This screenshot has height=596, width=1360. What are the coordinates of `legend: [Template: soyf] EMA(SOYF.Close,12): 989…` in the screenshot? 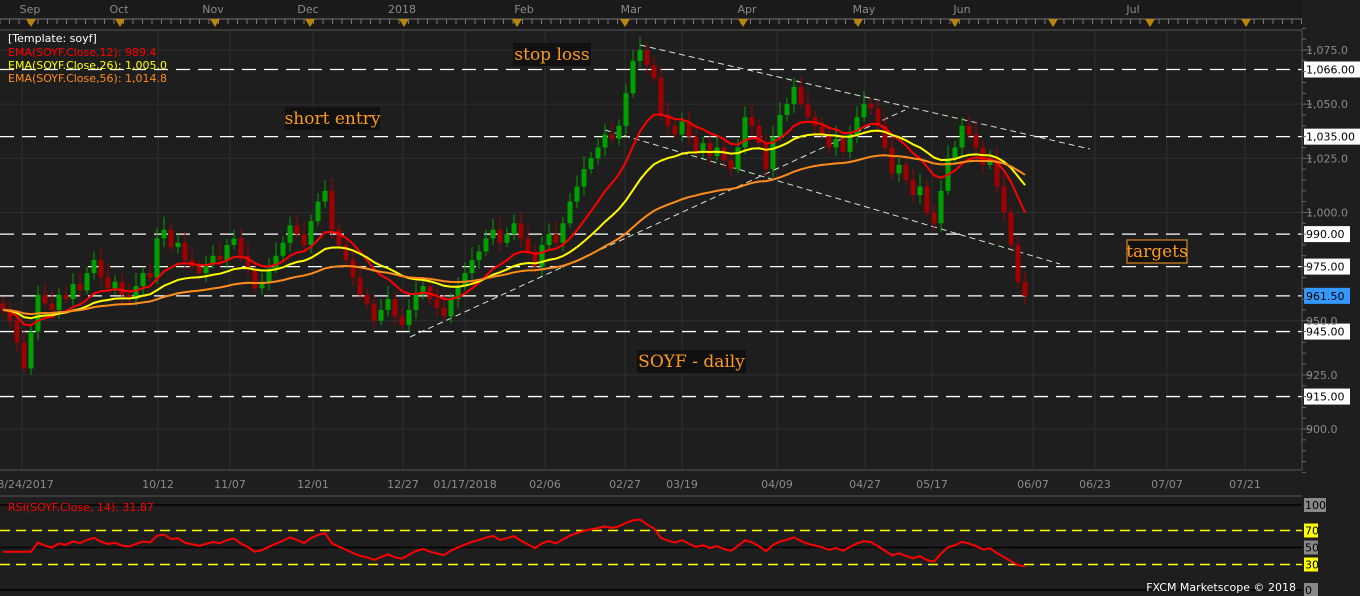 It's located at (87, 58).